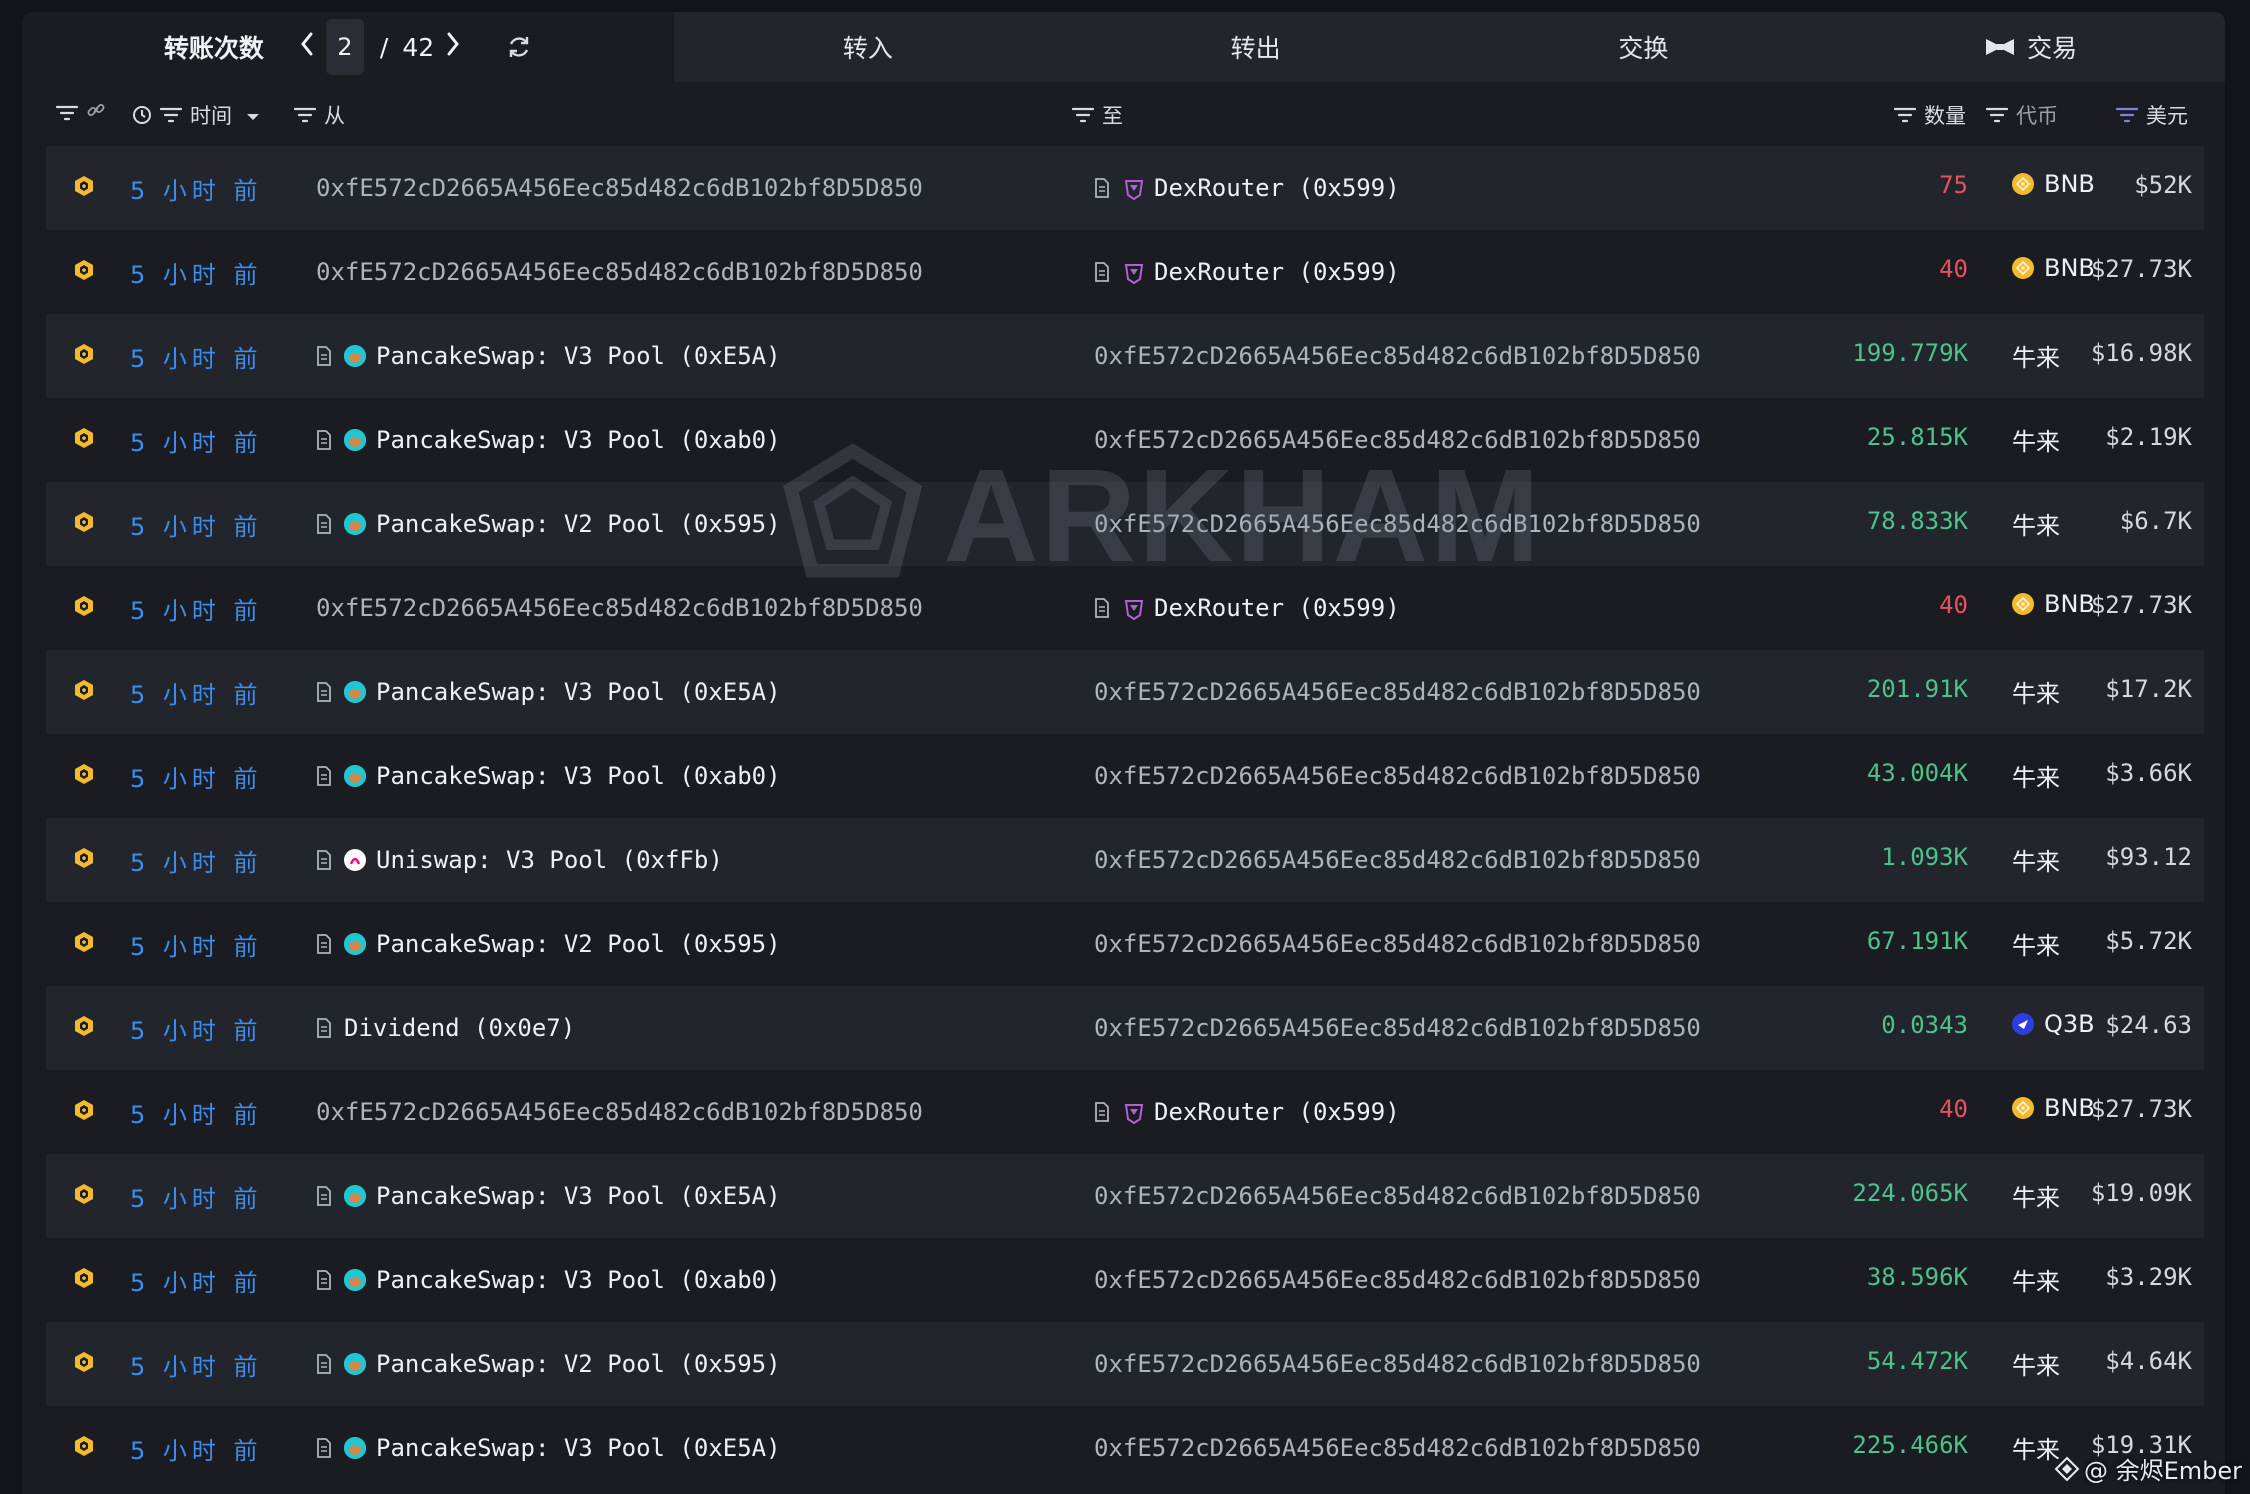  I want to click on usd-column-header: 美元, so click(2152, 115).